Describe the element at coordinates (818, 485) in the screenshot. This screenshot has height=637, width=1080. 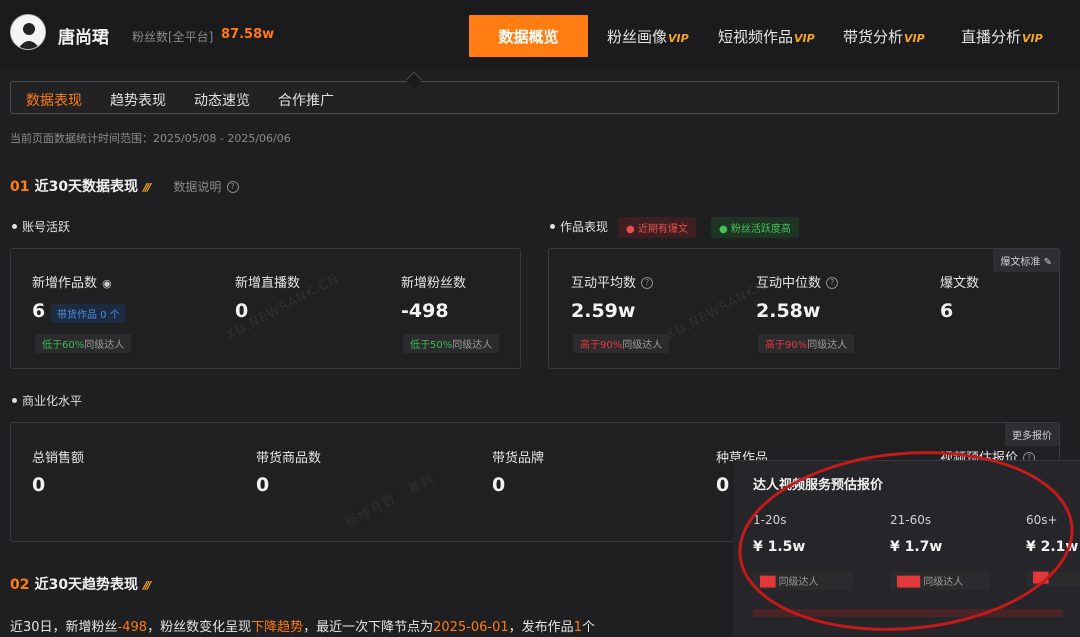
I see `popup-title: 达人视频服务预估报价` at that location.